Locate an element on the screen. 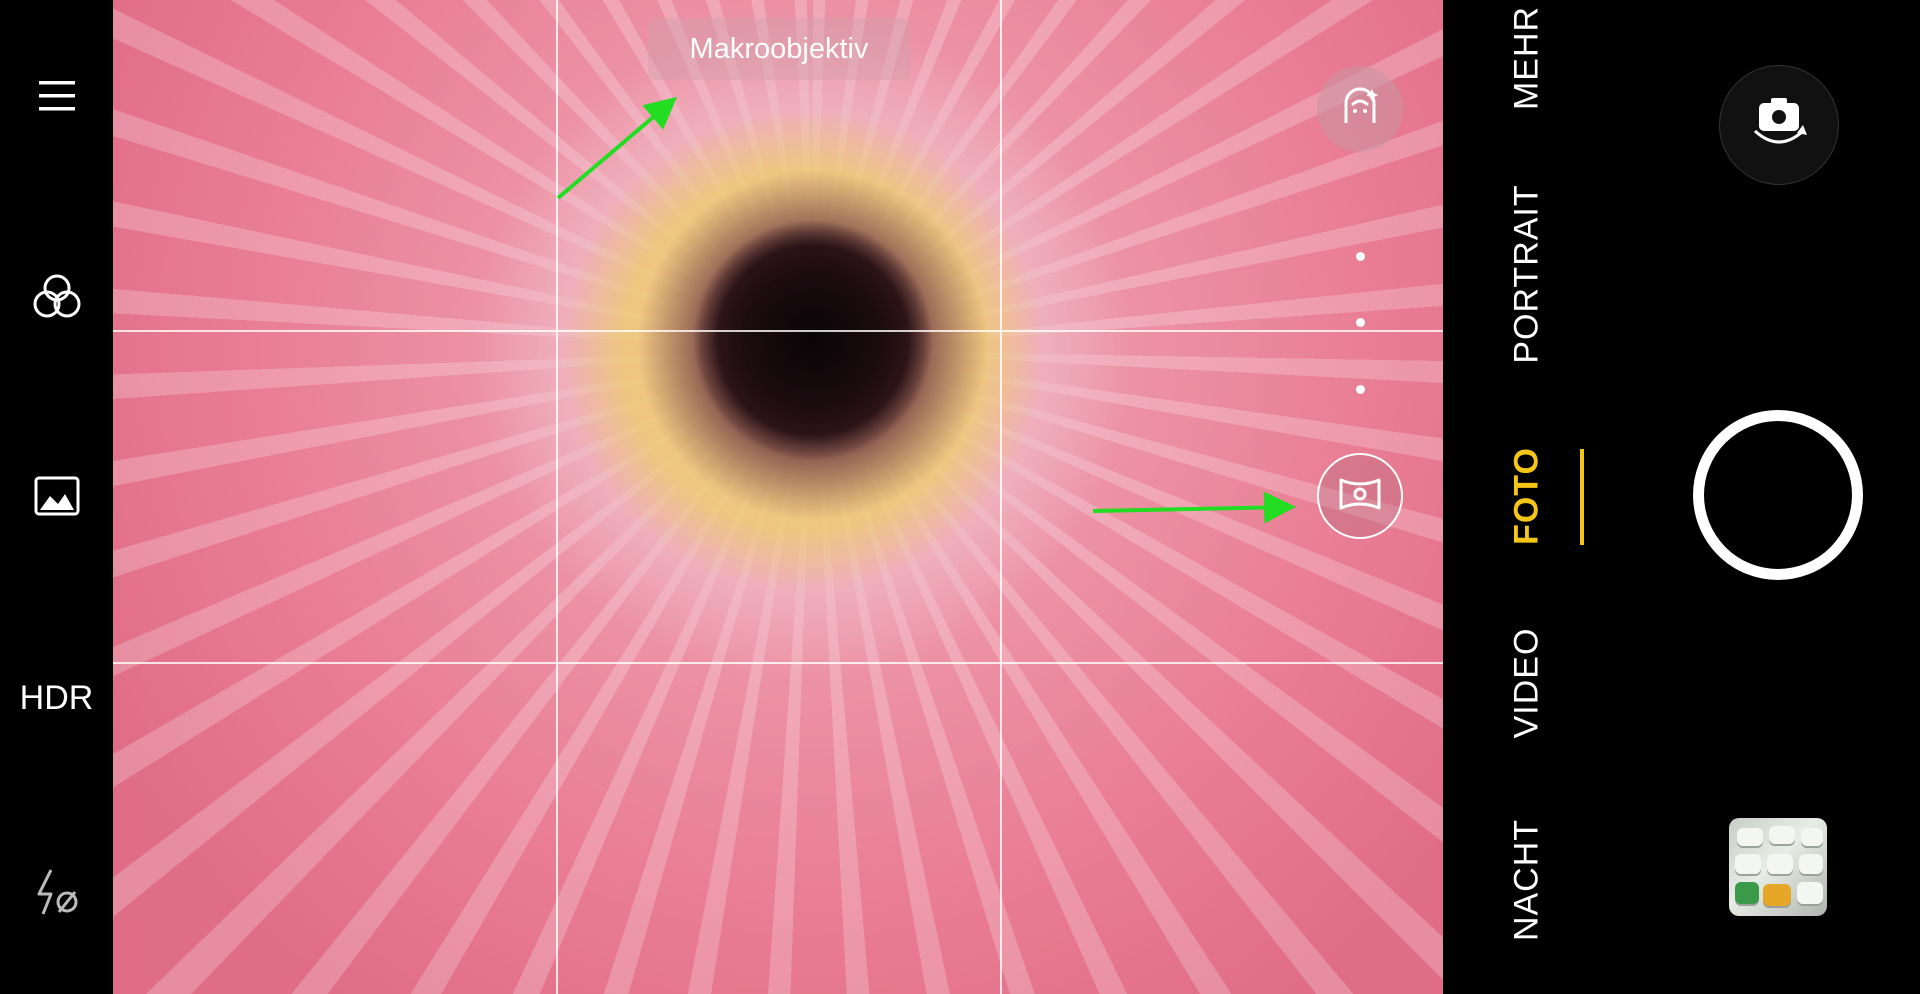 The height and width of the screenshot is (994, 1920). mode-portrait: PORTRAIT is located at coordinates (1527, 273).